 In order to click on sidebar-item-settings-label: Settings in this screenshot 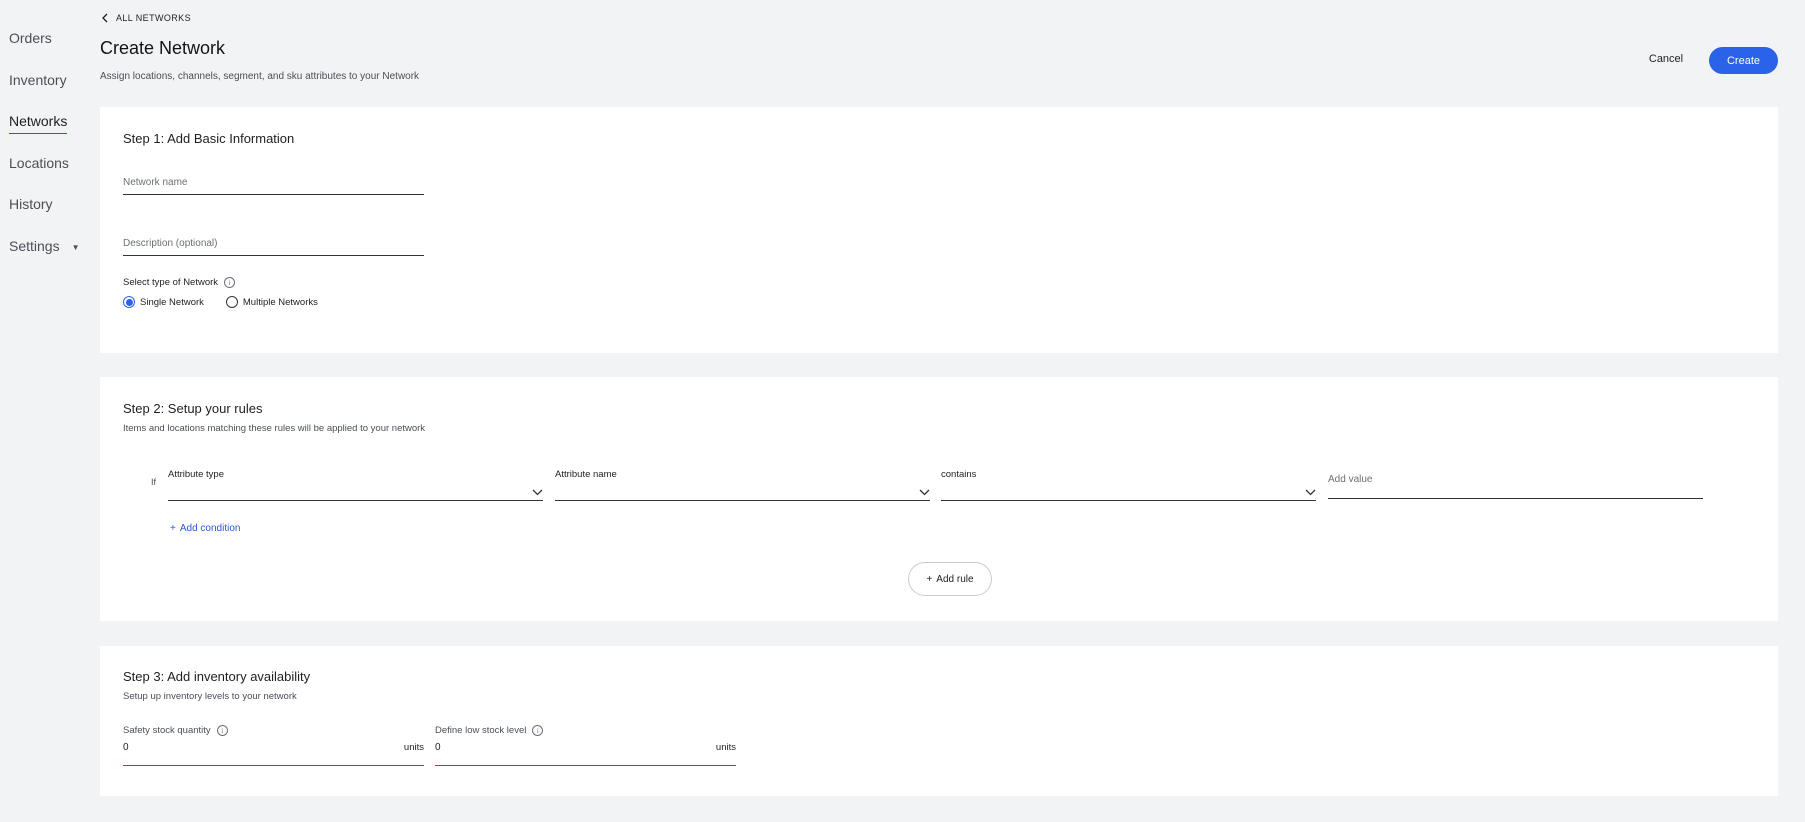, I will do `click(34, 246)`.